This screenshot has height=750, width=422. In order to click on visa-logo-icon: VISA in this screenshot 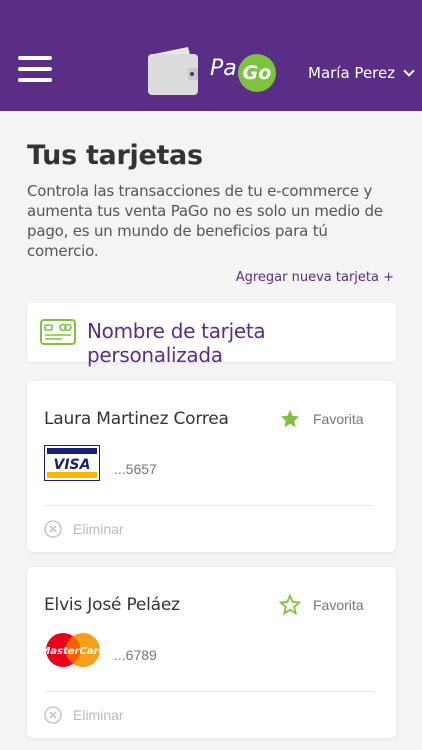, I will do `click(72, 463)`.